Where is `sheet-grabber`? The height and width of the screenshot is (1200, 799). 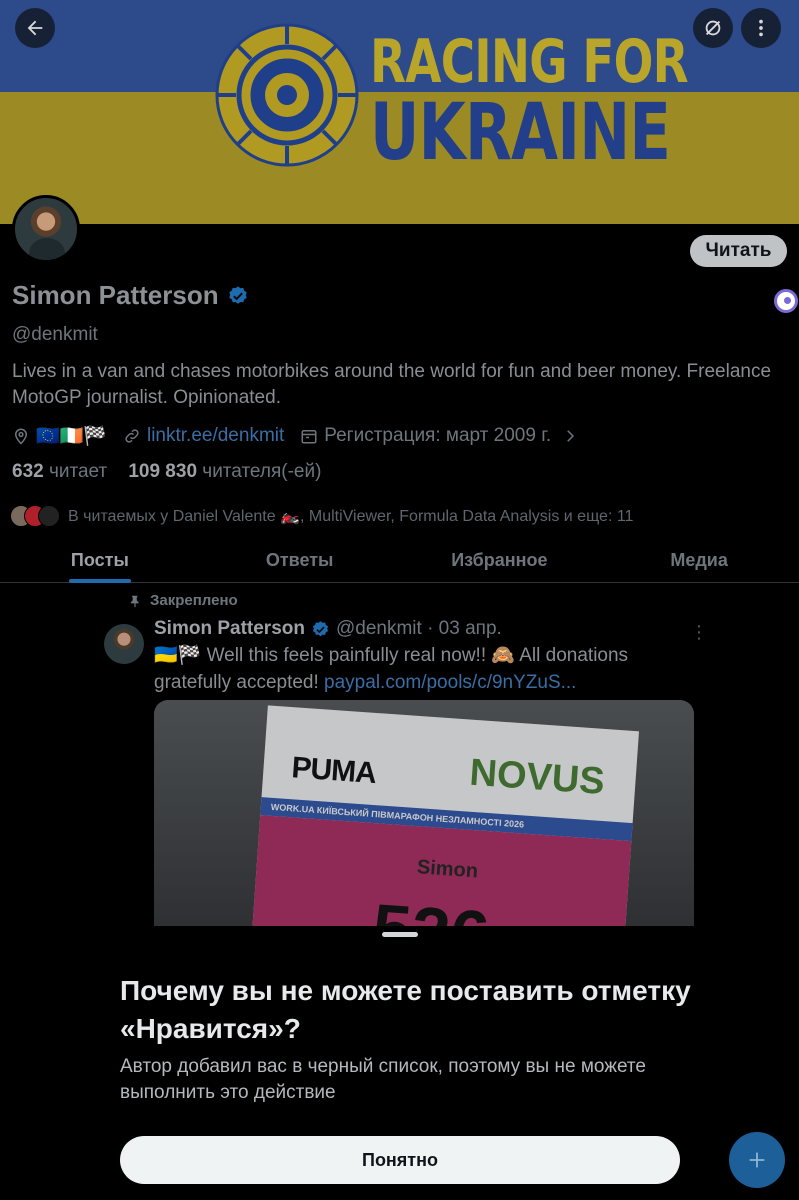 sheet-grabber is located at coordinates (400, 934).